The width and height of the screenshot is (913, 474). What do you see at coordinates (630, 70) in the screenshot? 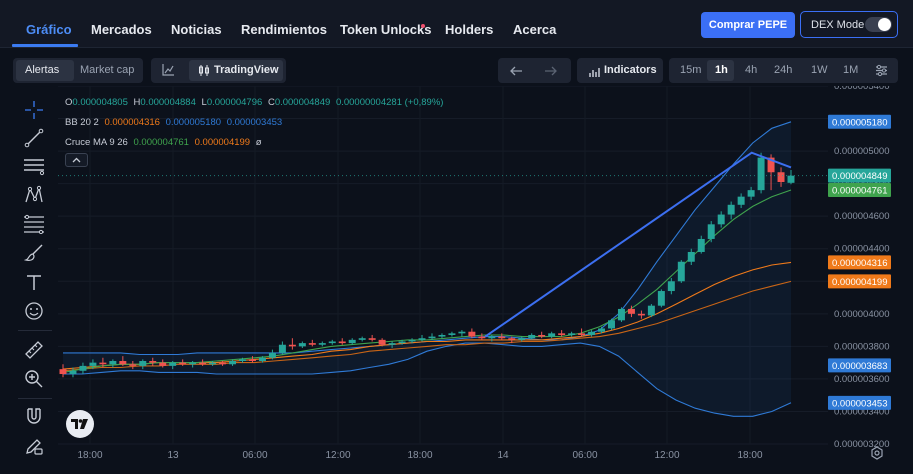
I see `indicators-button: Indicators` at bounding box center [630, 70].